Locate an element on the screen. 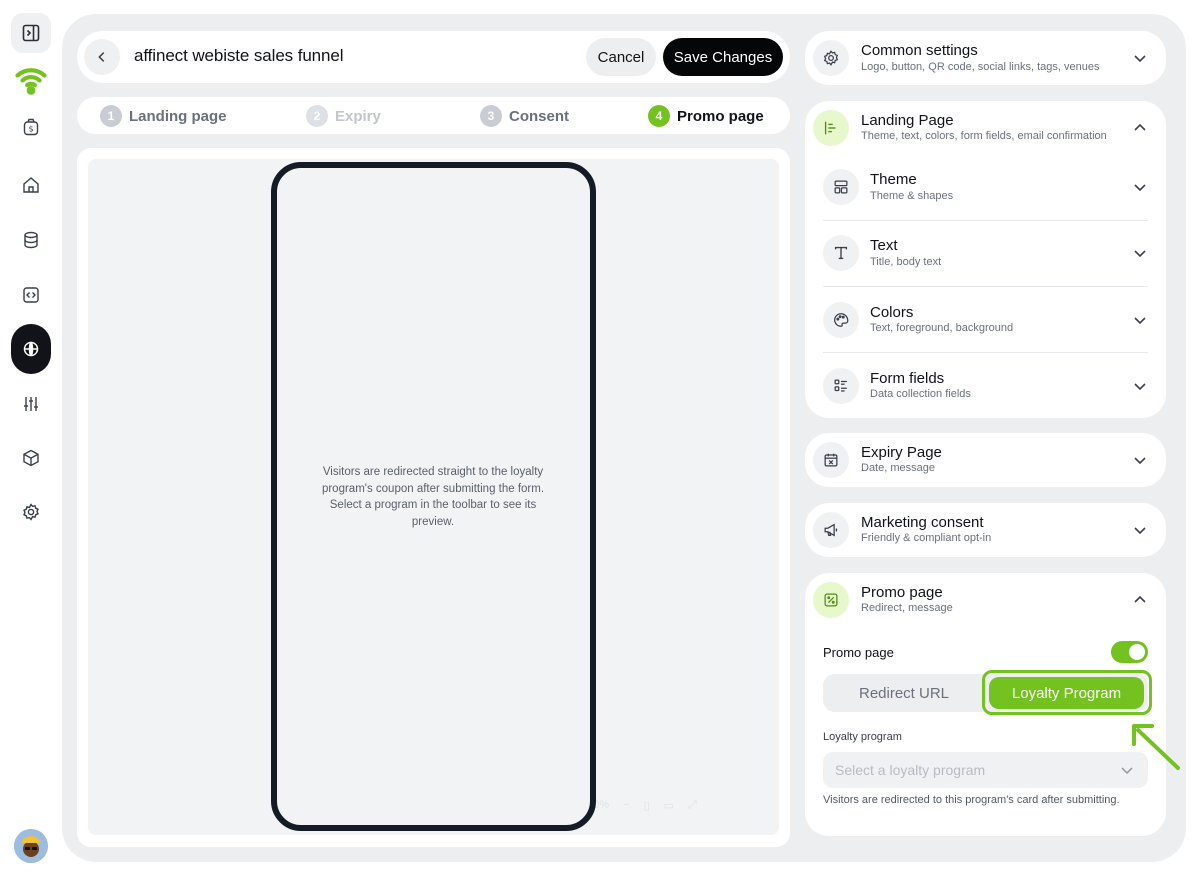 The width and height of the screenshot is (1200, 877). promo-toggle-label: Promo page is located at coordinates (858, 652).